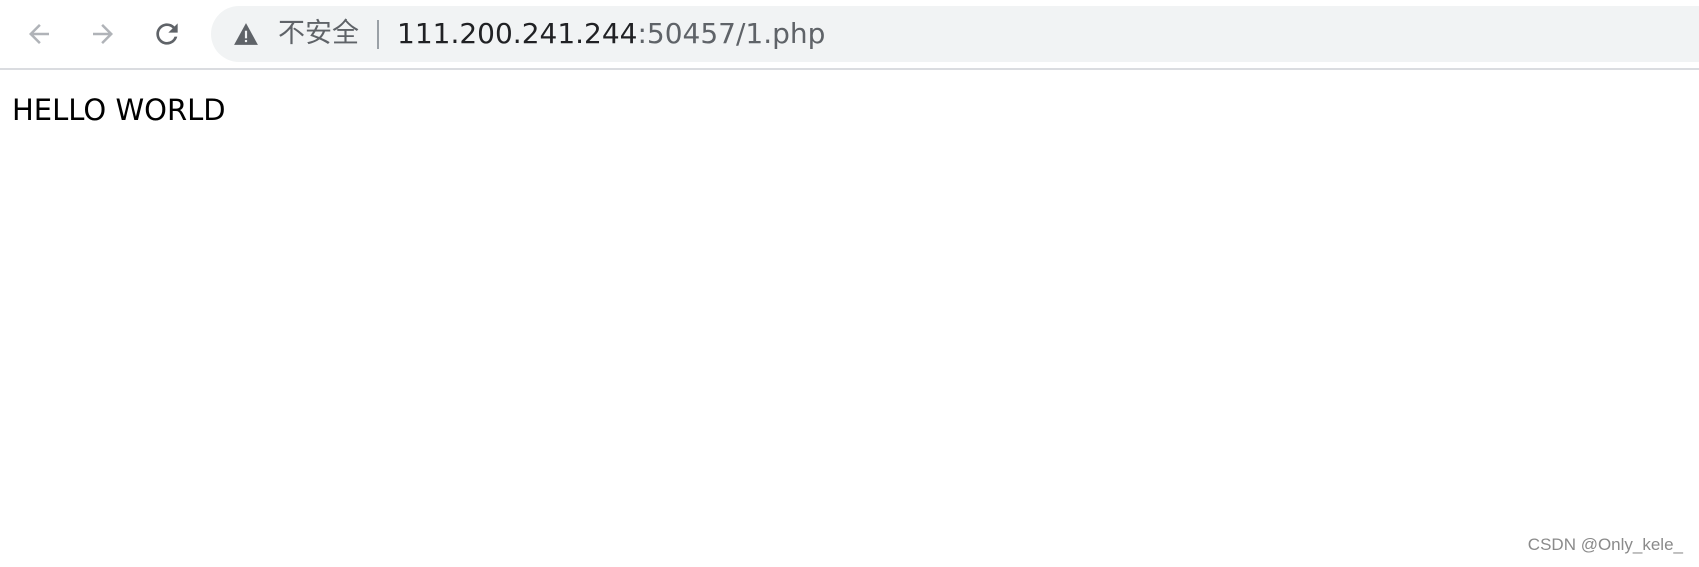 The width and height of the screenshot is (1699, 567). I want to click on url-host: 111.200.241.244, so click(517, 33).